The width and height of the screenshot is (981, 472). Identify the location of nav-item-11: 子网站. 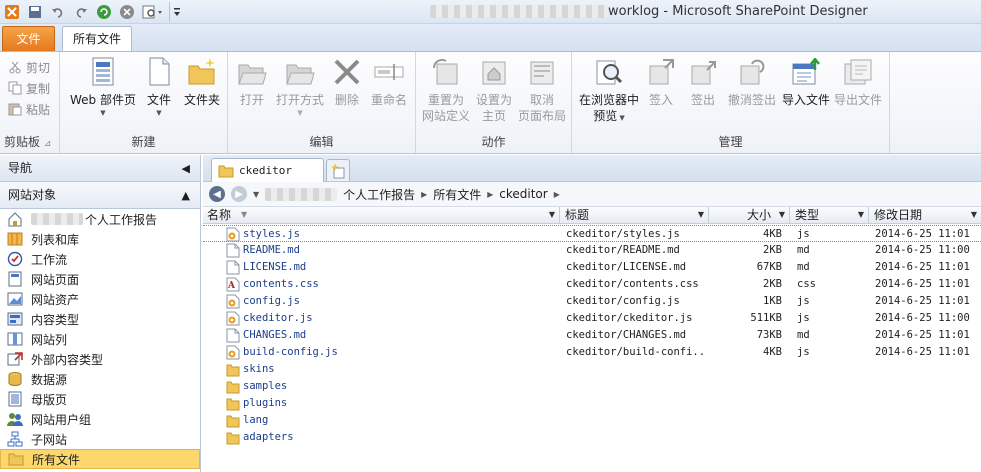
(100, 439).